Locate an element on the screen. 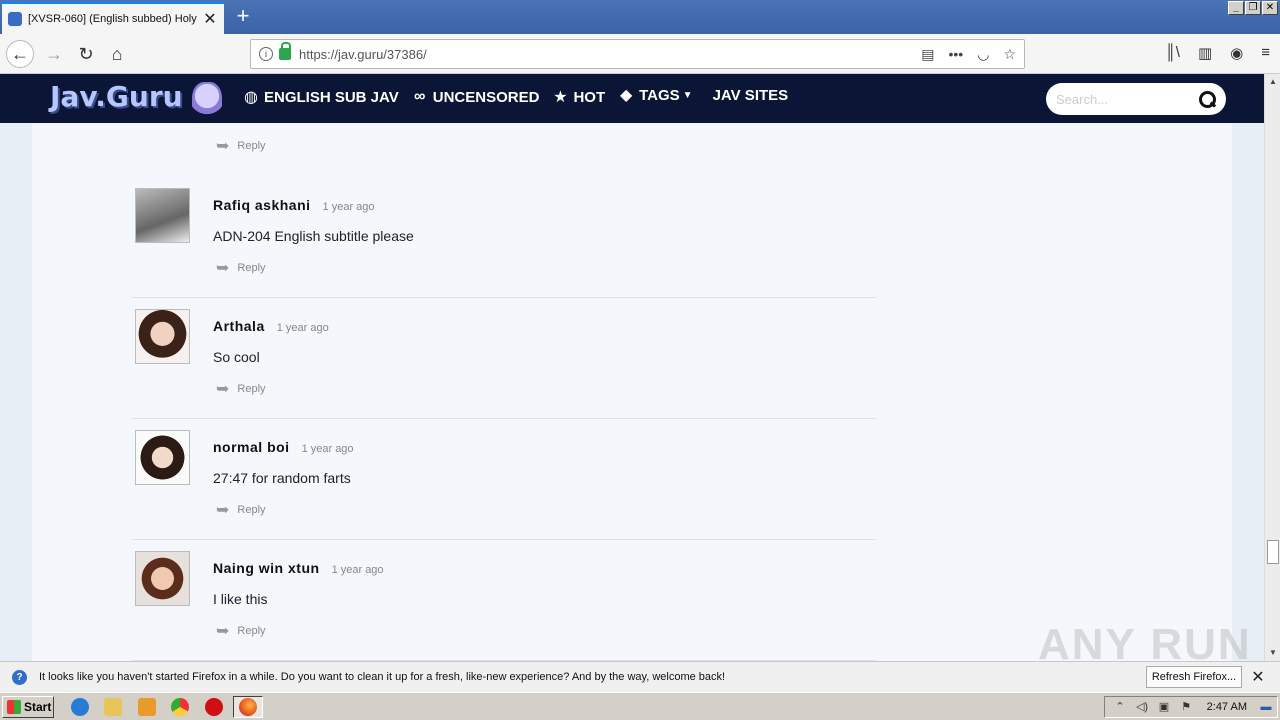 This screenshot has width=1280, height=720. logo-mascot-icon is located at coordinates (207, 102).